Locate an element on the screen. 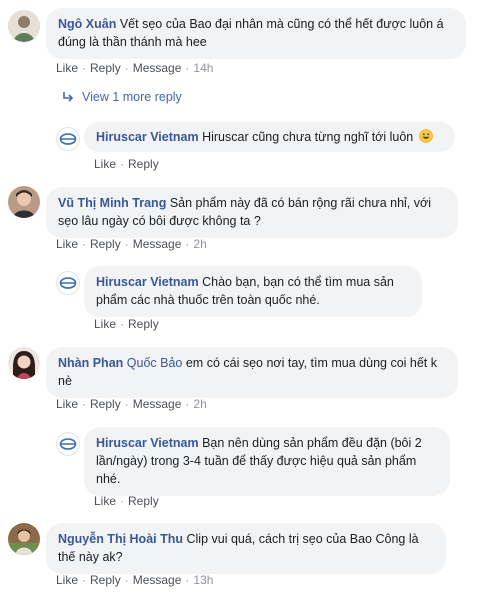 This screenshot has height=598, width=495. commenter-name-primary: Nhàn Phan is located at coordinates (90, 363).